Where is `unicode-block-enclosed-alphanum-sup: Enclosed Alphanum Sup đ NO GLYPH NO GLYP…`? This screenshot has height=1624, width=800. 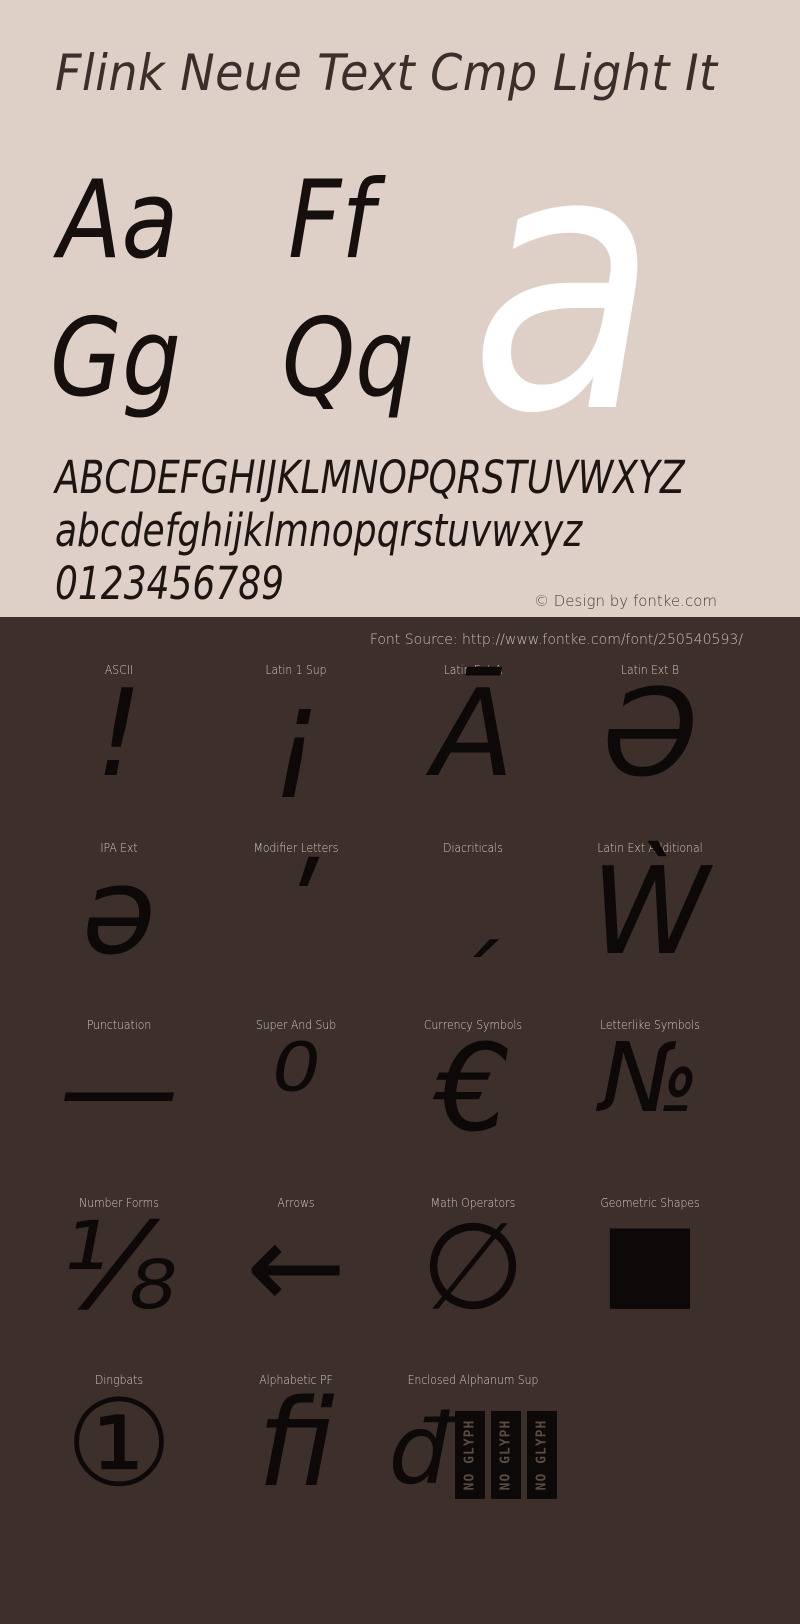 unicode-block-enclosed-alphanum-sup: Enclosed Alphanum Sup đ NO GLYPH NO GLYP… is located at coordinates (473, 1444).